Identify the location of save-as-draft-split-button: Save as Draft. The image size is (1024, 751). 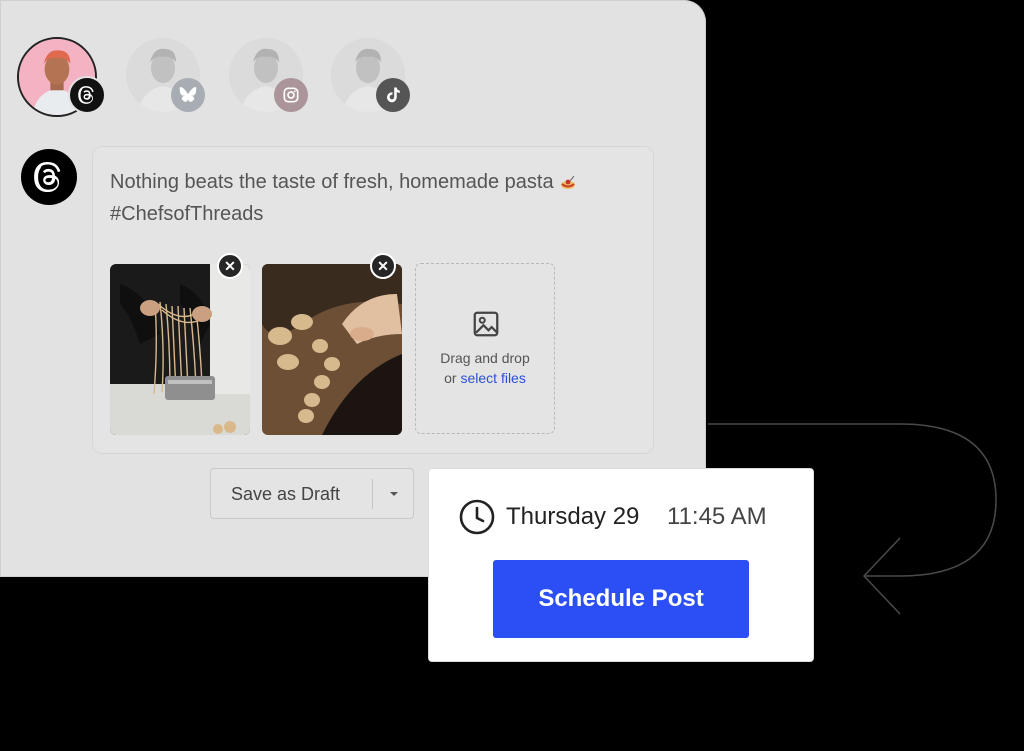
(312, 493).